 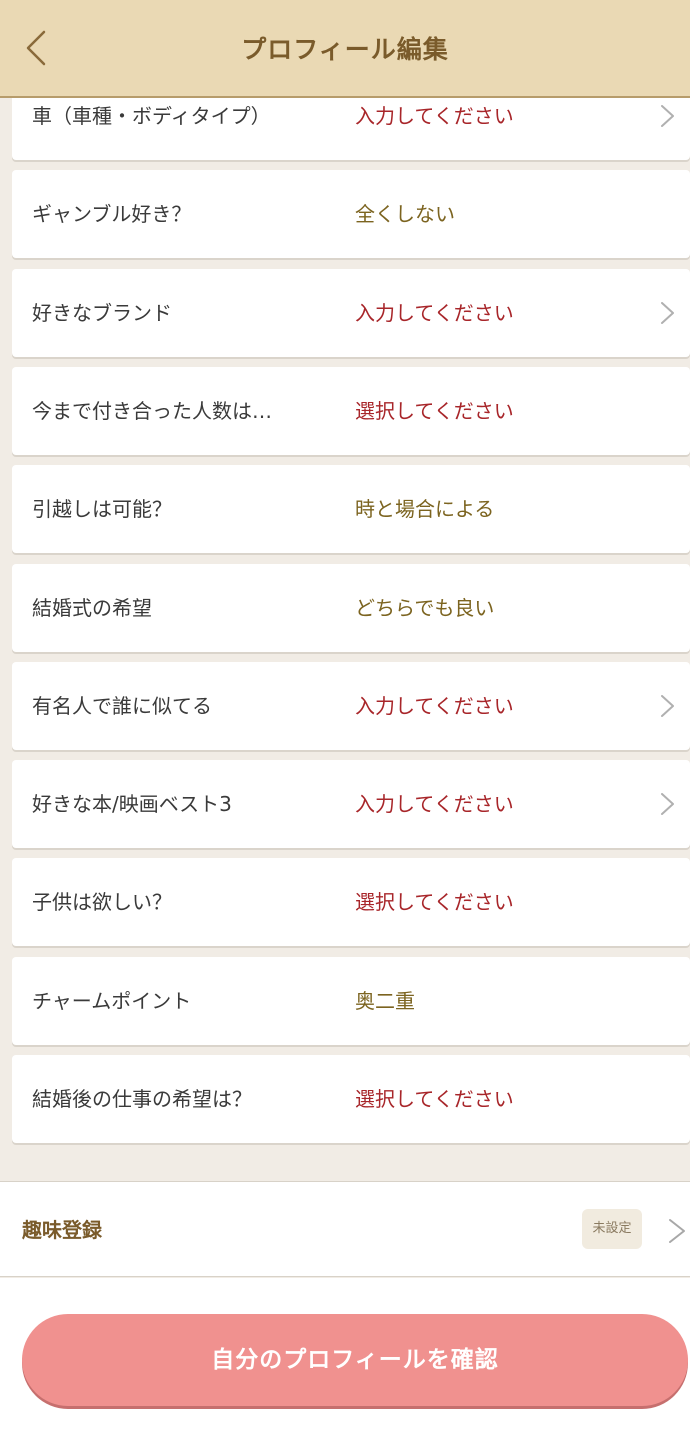 What do you see at coordinates (351, 706) in the screenshot?
I see `profile-field-row: 有名人で誰に似てる 入力してください` at bounding box center [351, 706].